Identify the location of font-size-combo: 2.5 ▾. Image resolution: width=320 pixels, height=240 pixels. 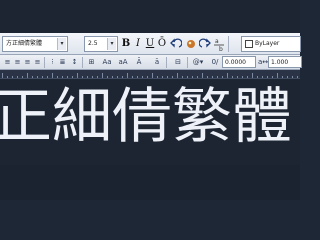
(101, 44).